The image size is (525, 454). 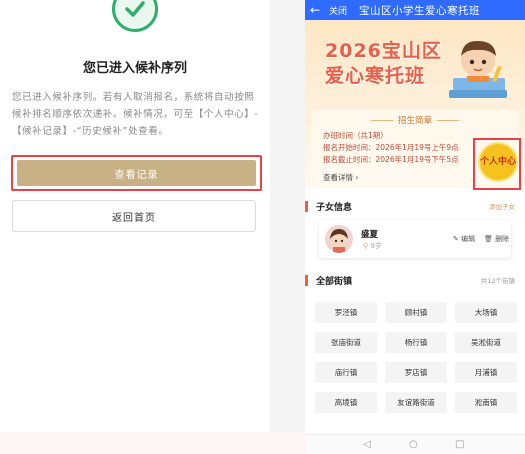 What do you see at coordinates (415, 280) in the screenshot?
I see `towns-section-header: 全部街镇 共12个街镇` at bounding box center [415, 280].